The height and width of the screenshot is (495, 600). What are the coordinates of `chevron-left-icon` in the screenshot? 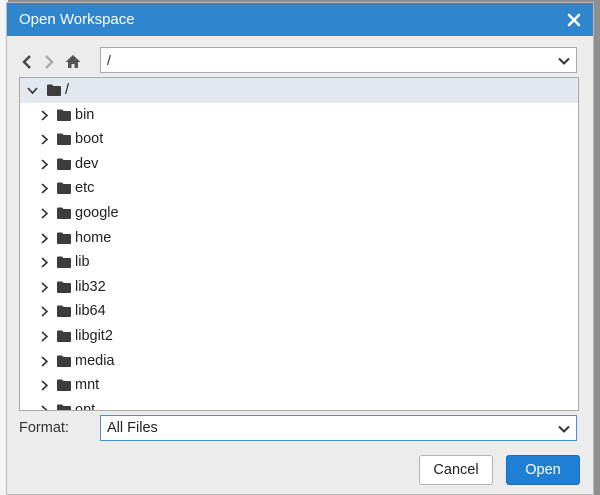 It's located at (28, 62).